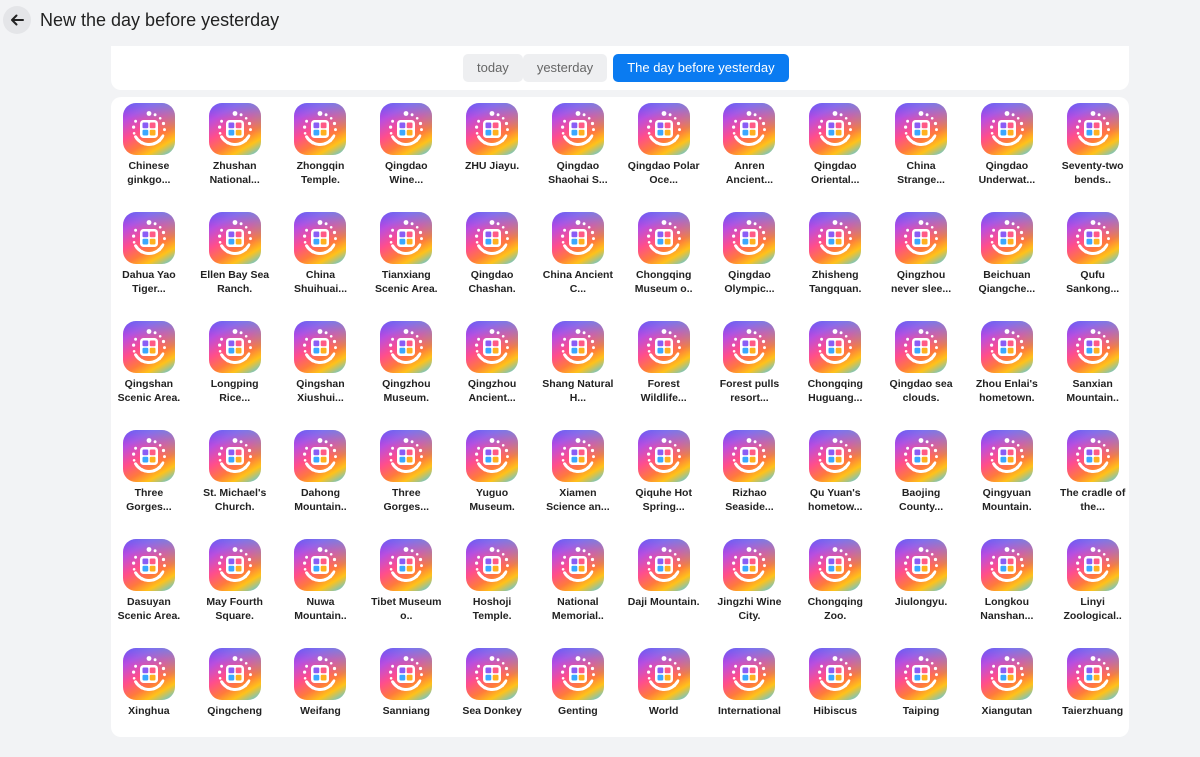 The height and width of the screenshot is (757, 1200). I want to click on tab-day-before-yesterday: The day before yesterday, so click(701, 68).